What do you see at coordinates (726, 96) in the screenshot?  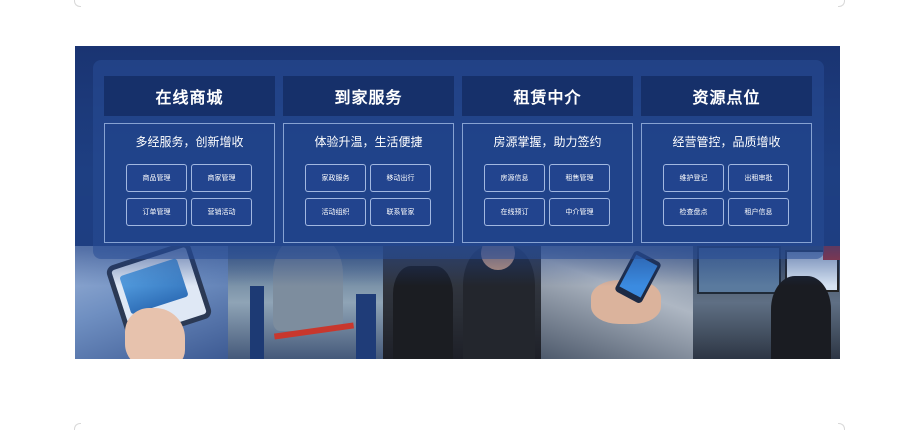 I see `card-title: 资源点位` at bounding box center [726, 96].